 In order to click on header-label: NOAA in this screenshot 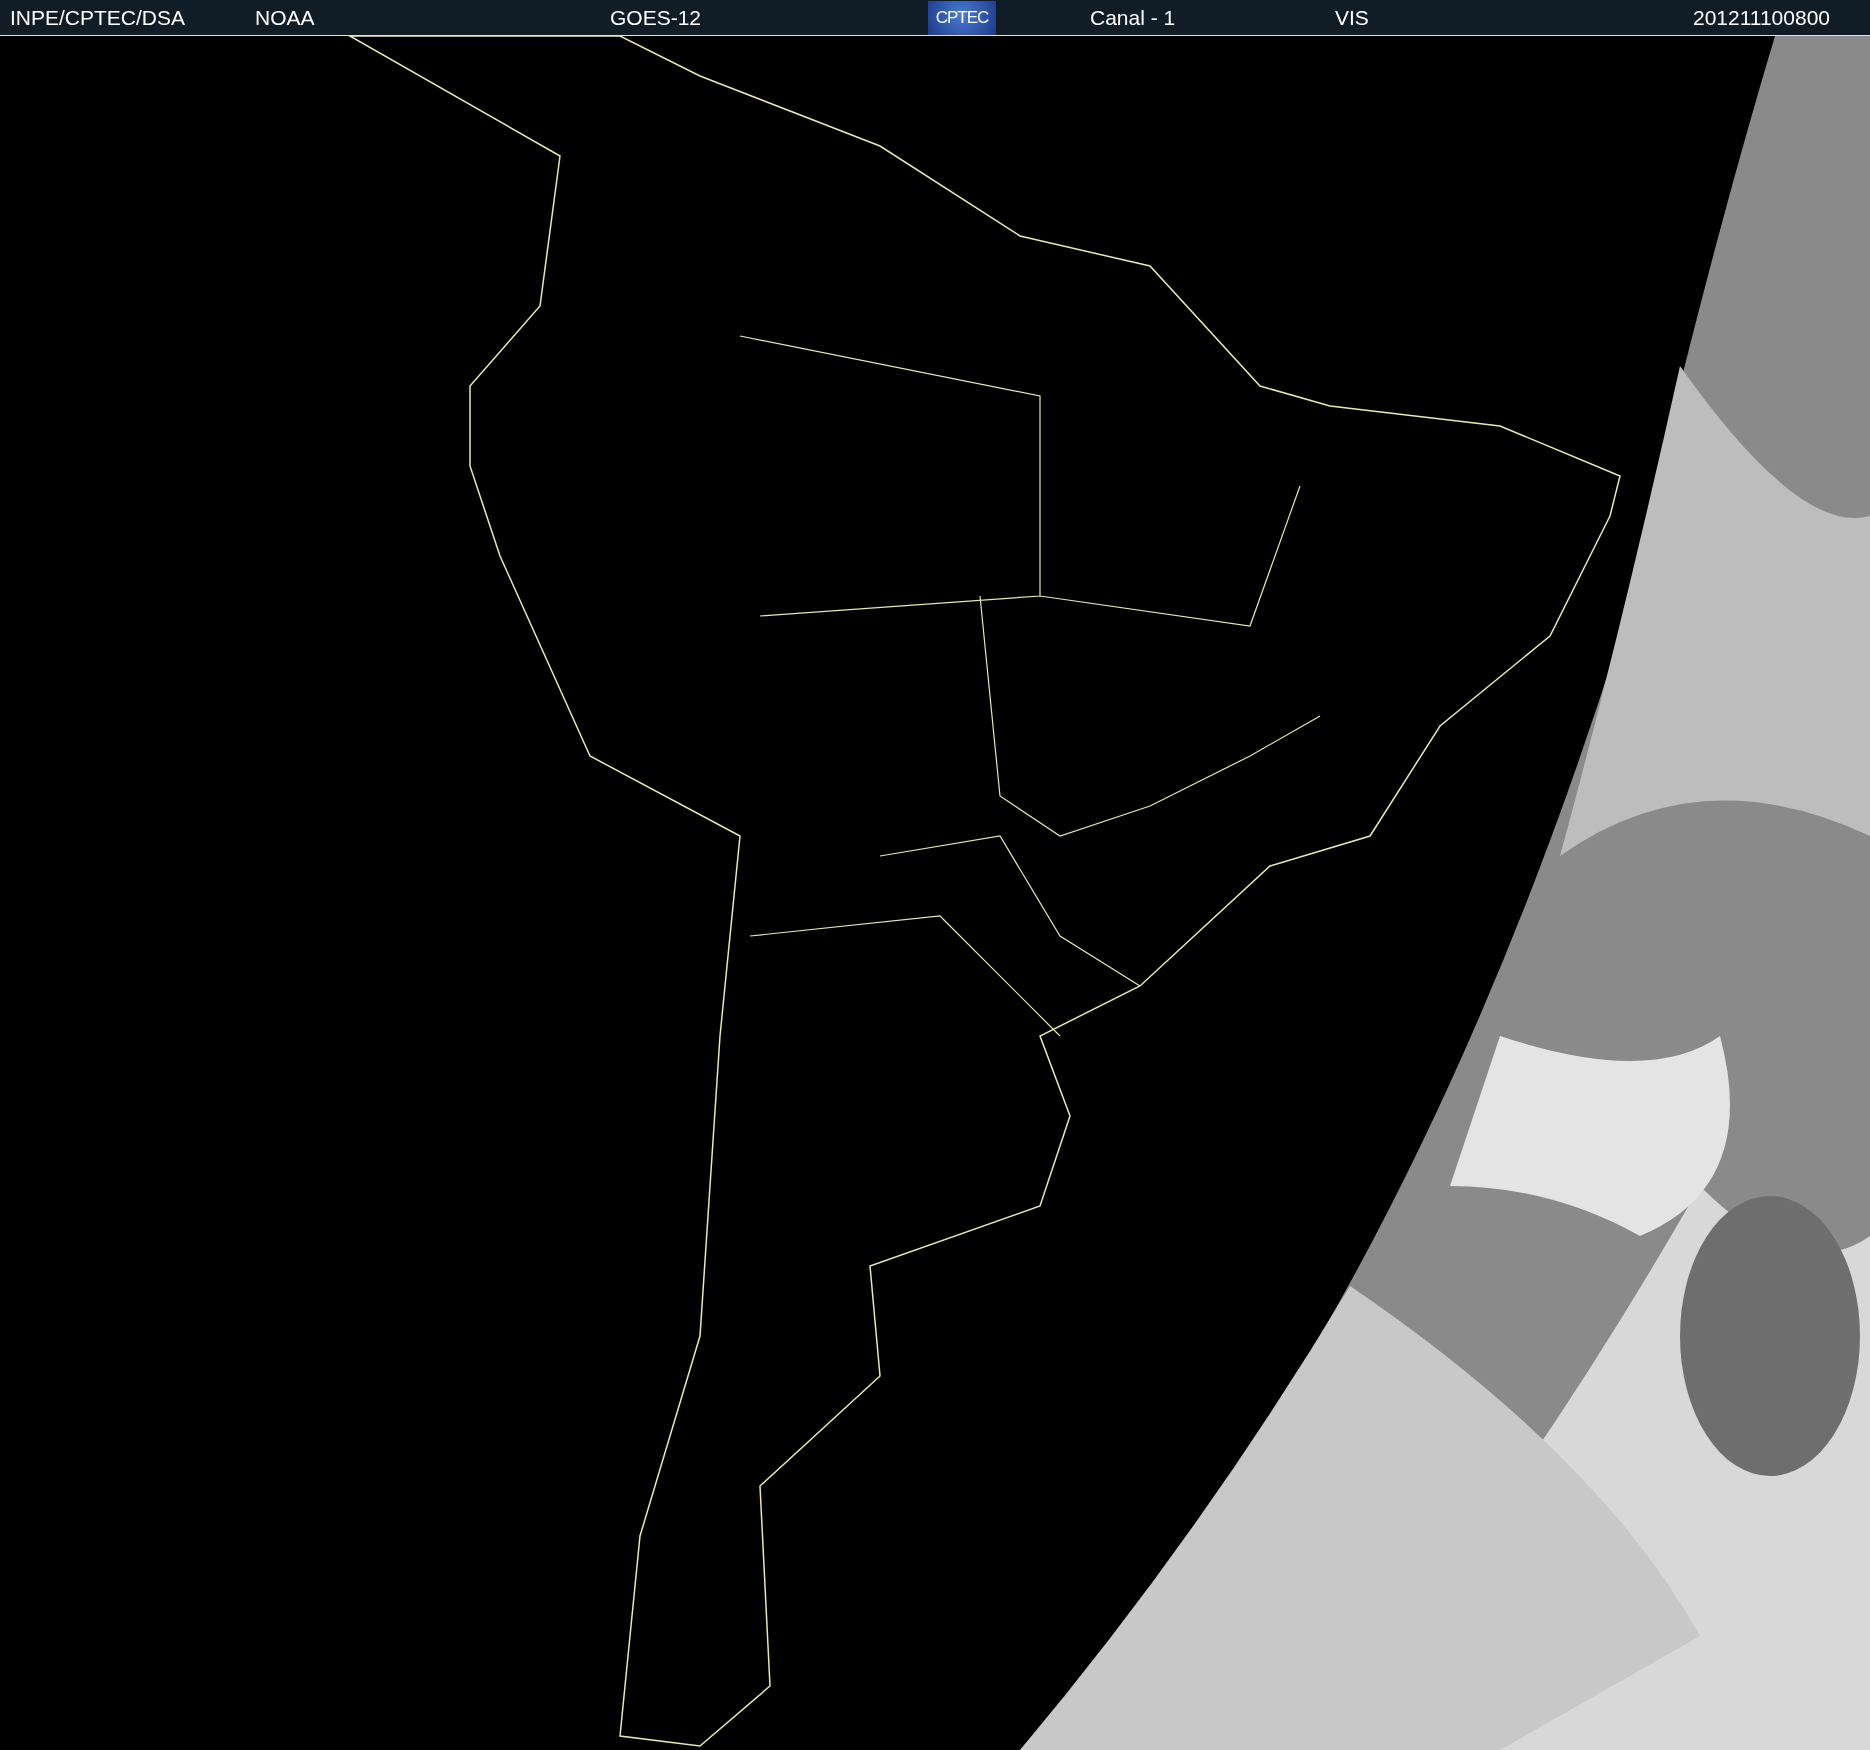, I will do `click(285, 17)`.